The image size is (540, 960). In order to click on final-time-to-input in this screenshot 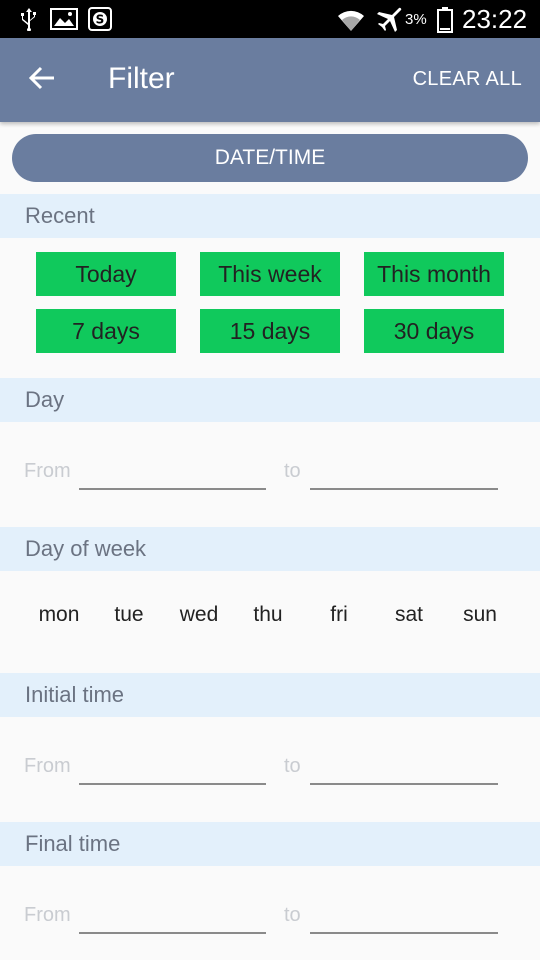, I will do `click(406, 915)`.